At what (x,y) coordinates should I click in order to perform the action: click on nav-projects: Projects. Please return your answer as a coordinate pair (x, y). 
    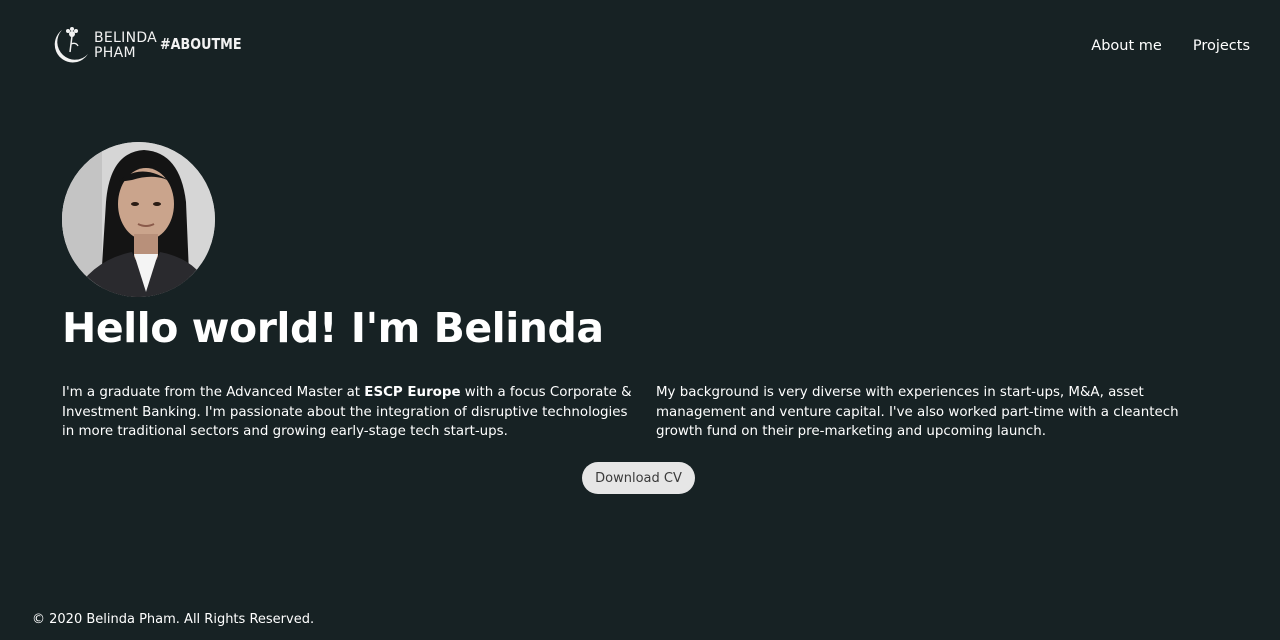
    Looking at the image, I should click on (1221, 46).